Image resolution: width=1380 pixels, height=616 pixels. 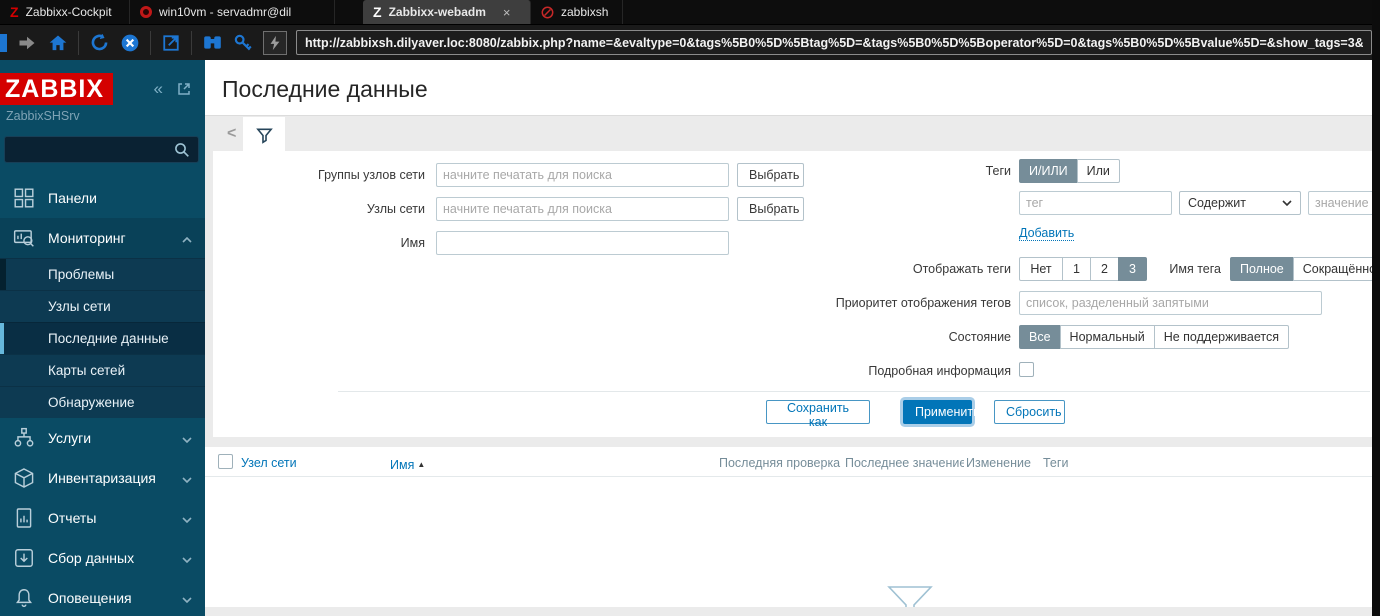 I want to click on show-tags-2-button: 2, so click(x=1104, y=269).